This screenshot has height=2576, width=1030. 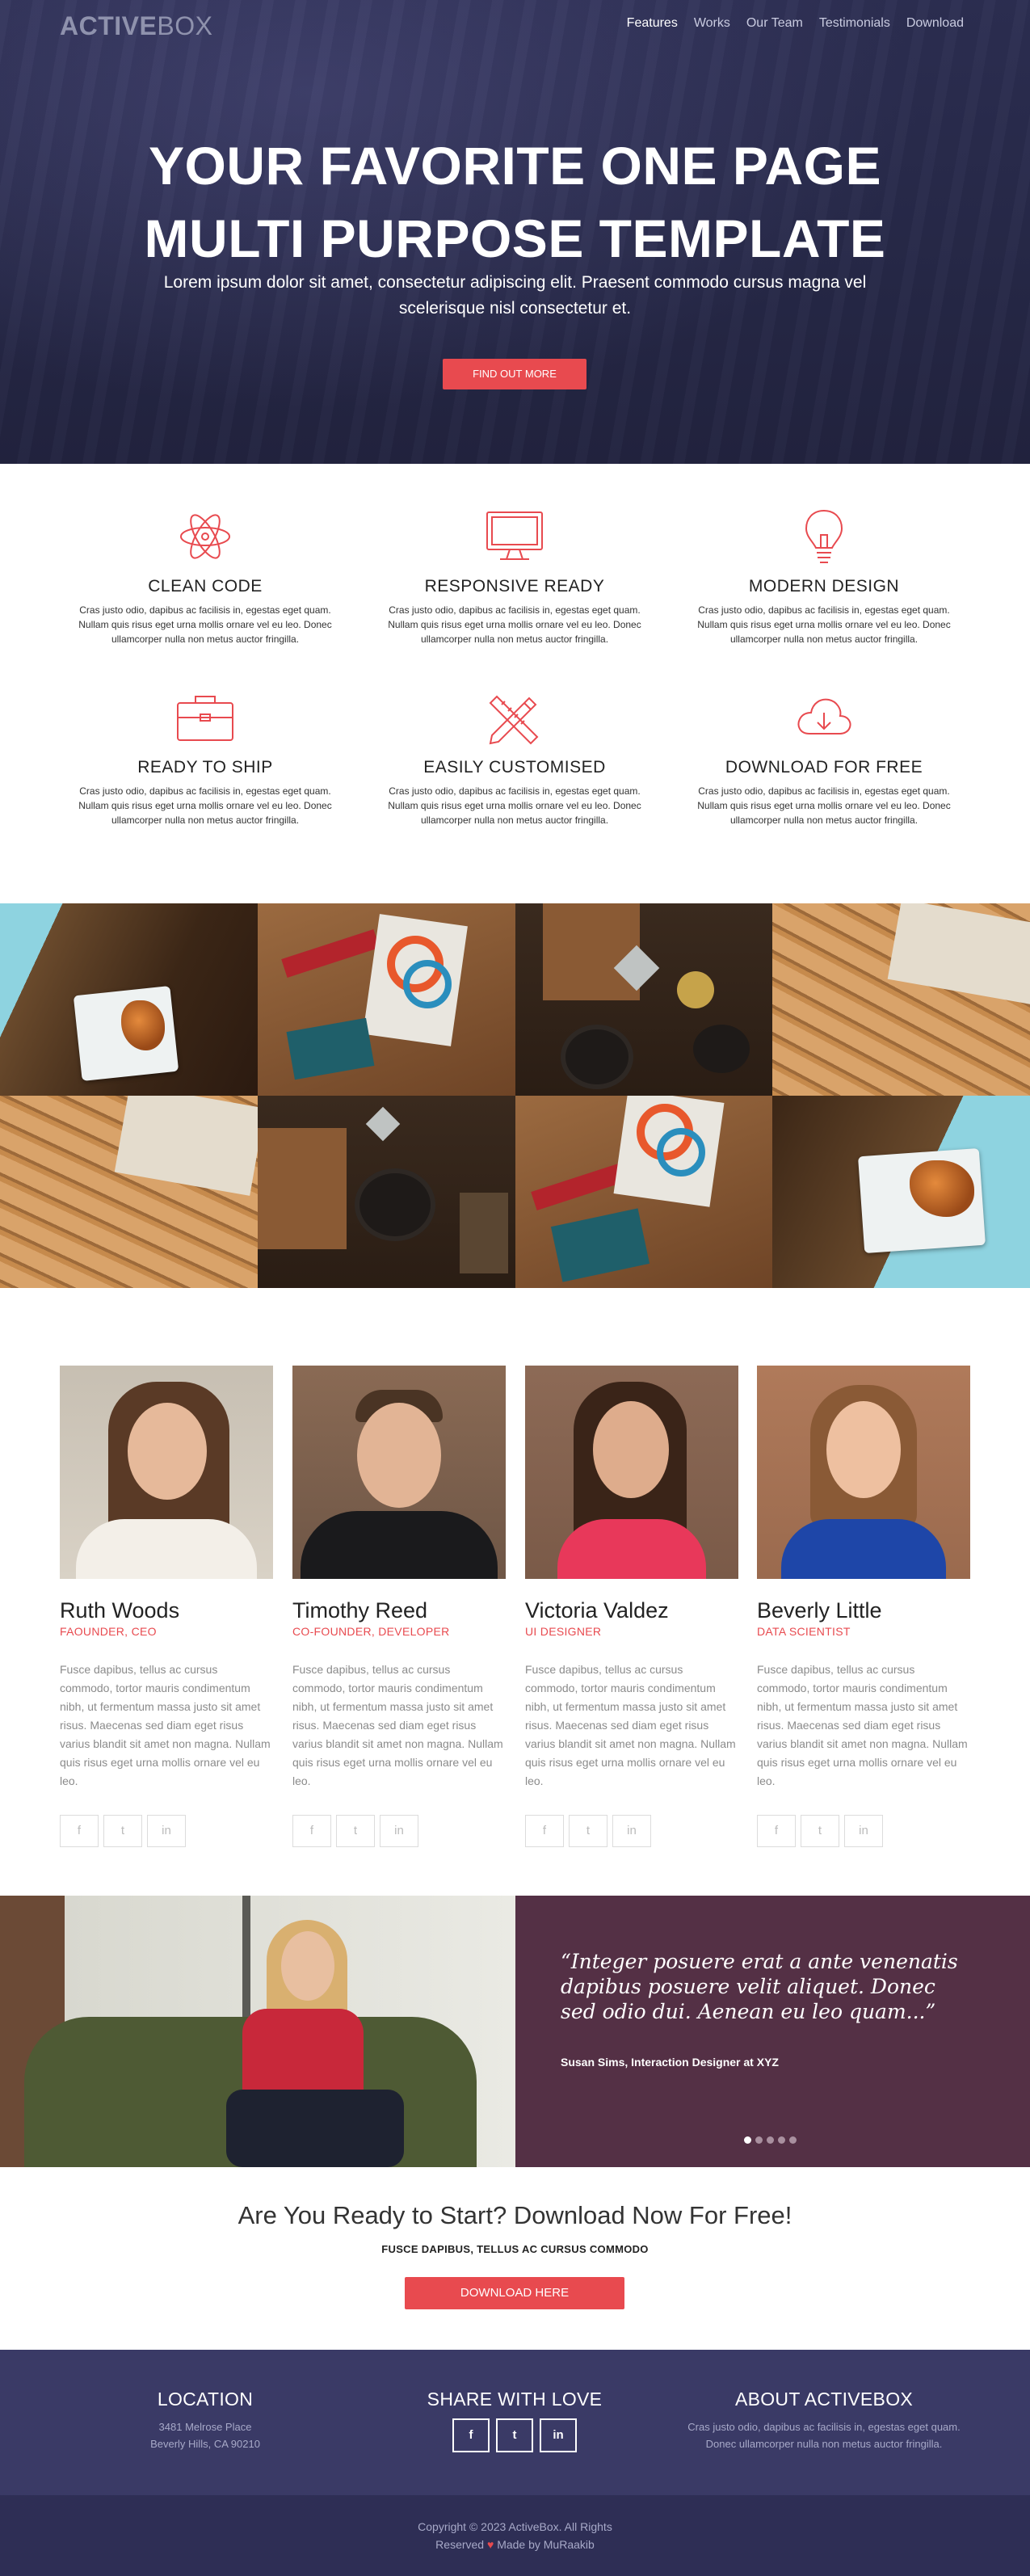 I want to click on cta-subtitle: FUSCE DAPIBUS, TELLUS AC CURSUS COMMODO, so click(x=515, y=2249).